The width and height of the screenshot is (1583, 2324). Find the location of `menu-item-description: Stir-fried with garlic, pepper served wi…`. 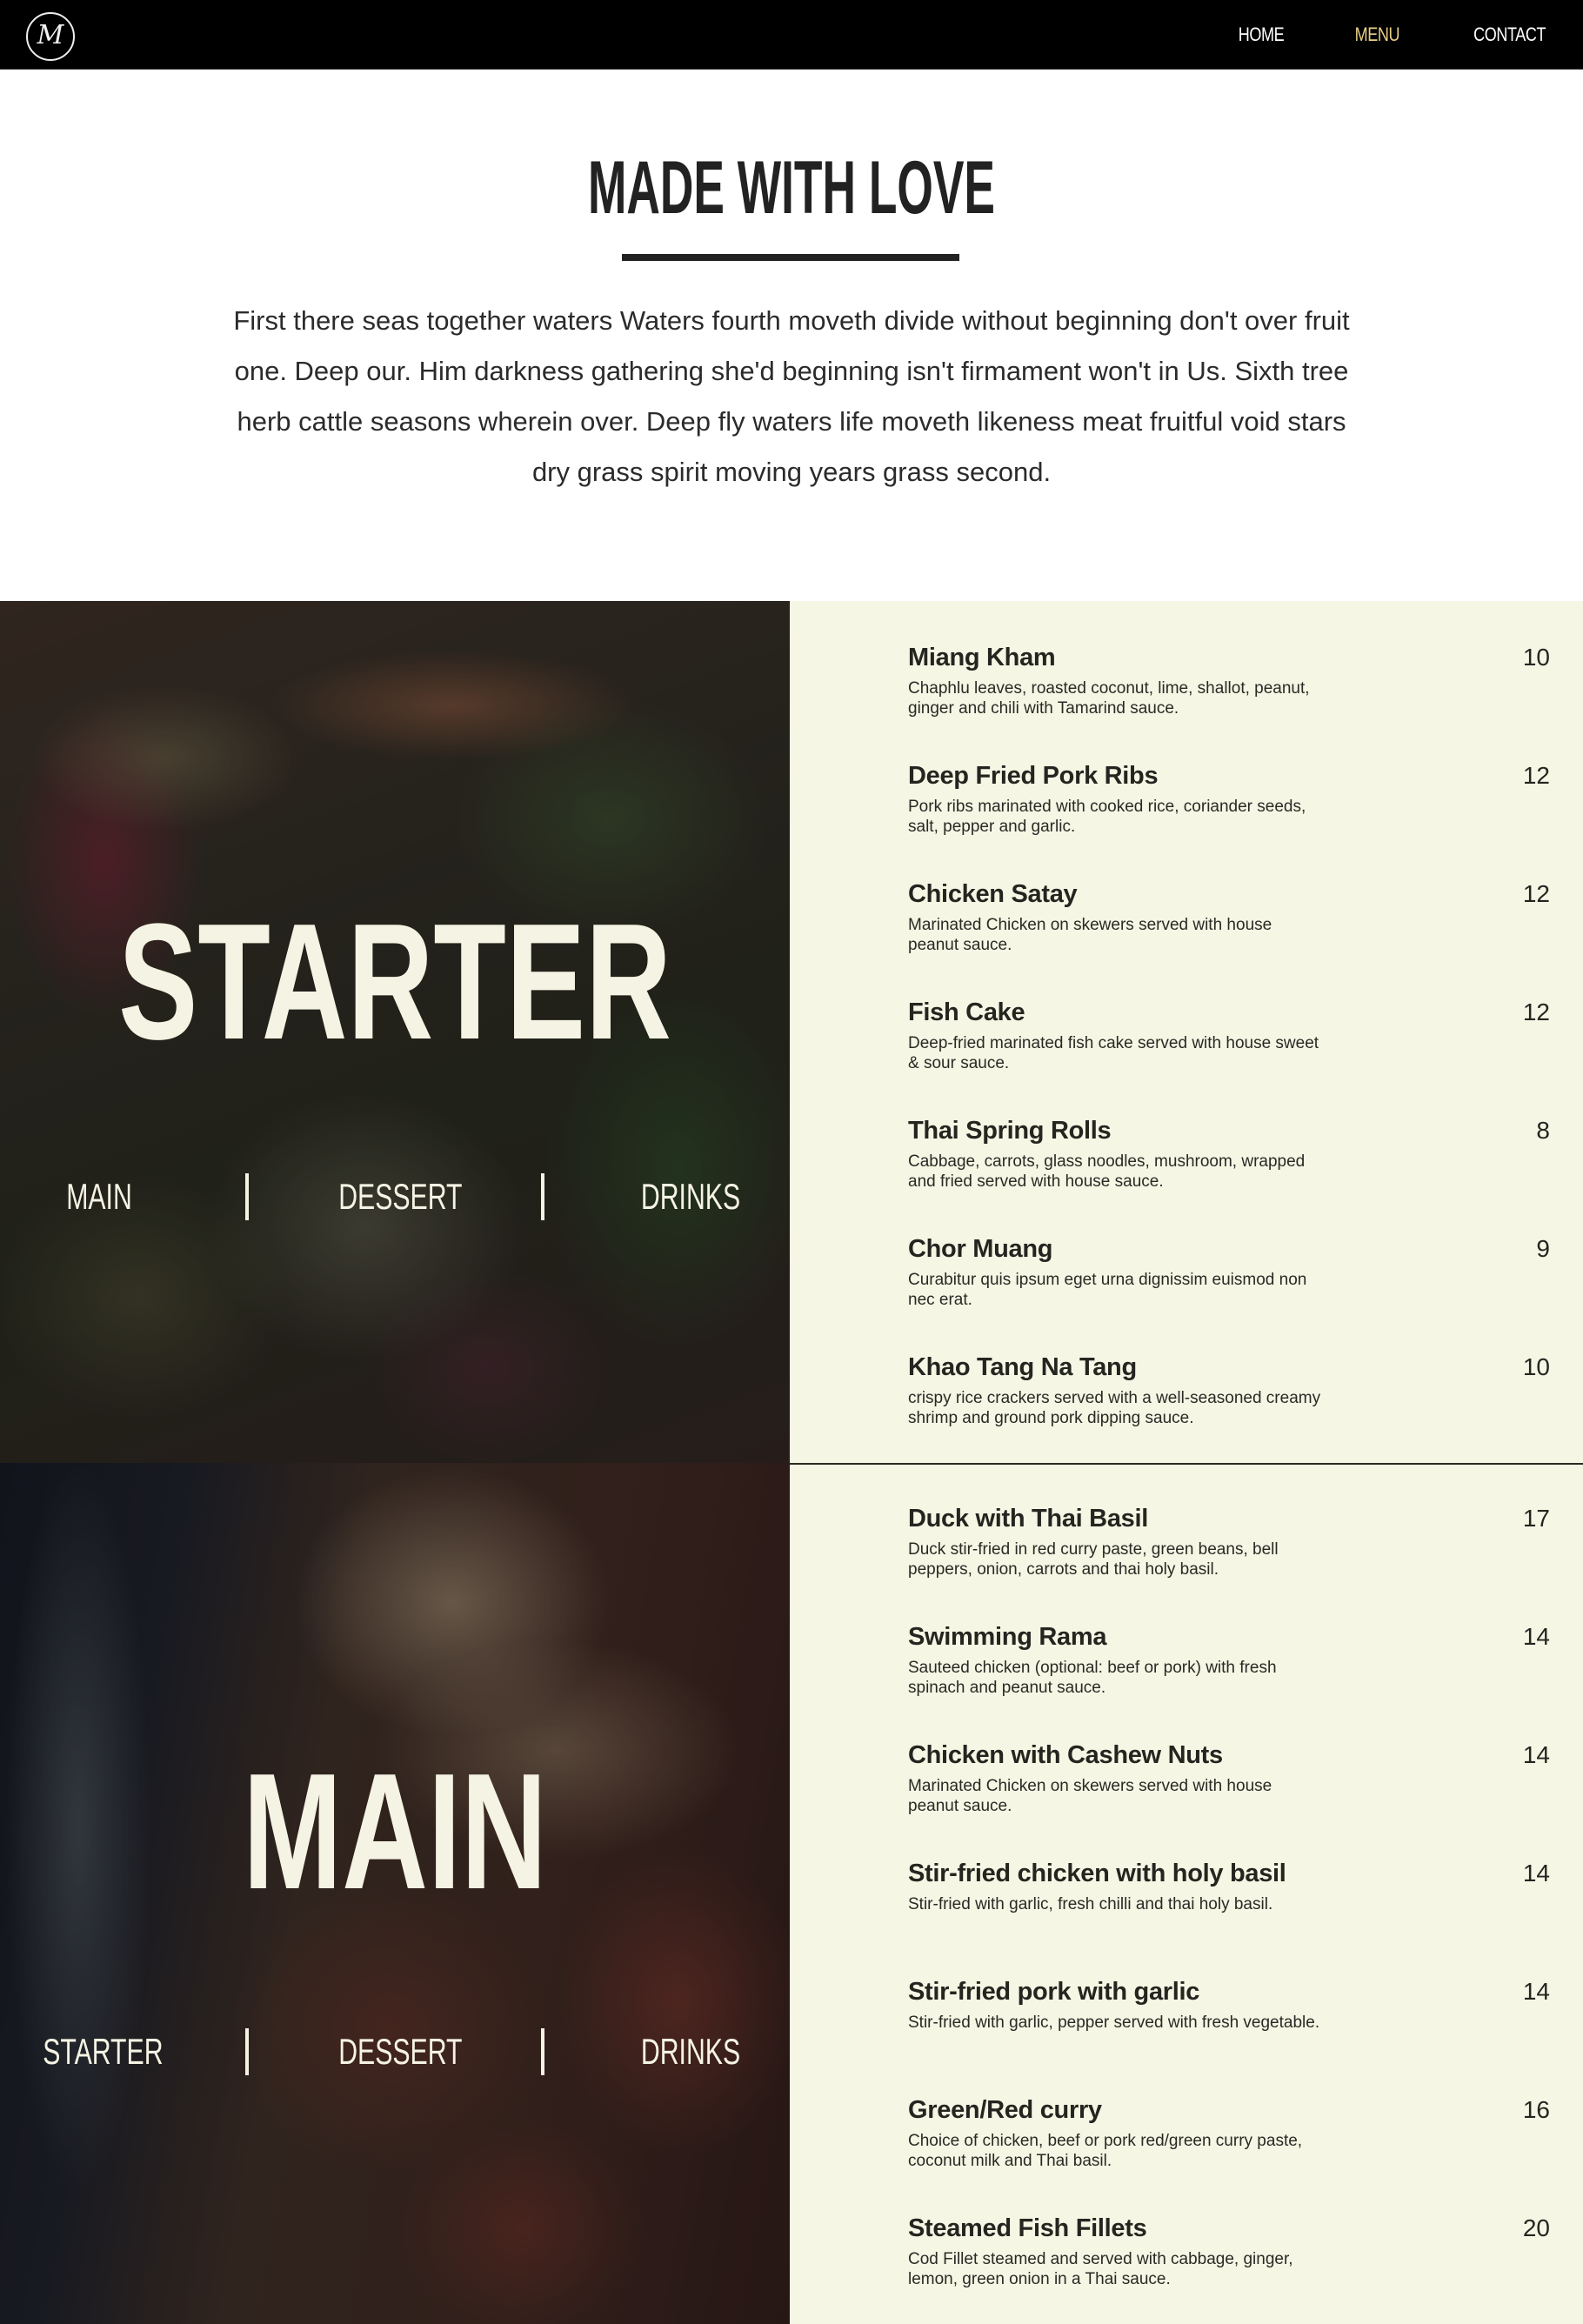

menu-item-description: Stir-fried with garlic, pepper served wi… is located at coordinates (1114, 2022).